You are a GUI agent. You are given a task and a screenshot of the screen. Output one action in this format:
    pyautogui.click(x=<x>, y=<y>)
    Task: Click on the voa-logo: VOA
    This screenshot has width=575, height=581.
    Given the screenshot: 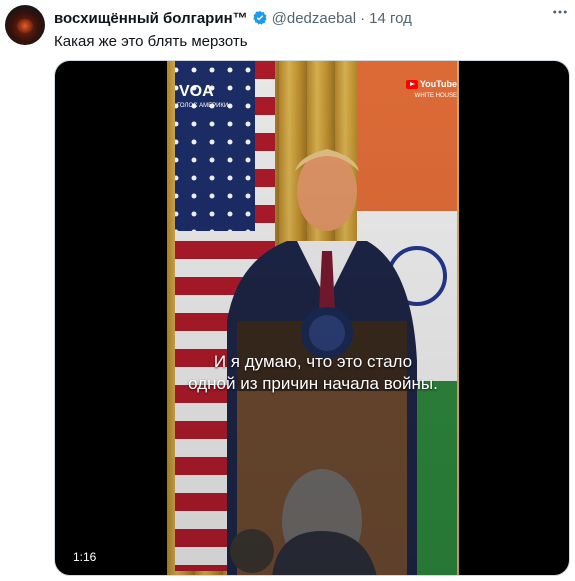 What is the action you would take?
    pyautogui.click(x=196, y=91)
    